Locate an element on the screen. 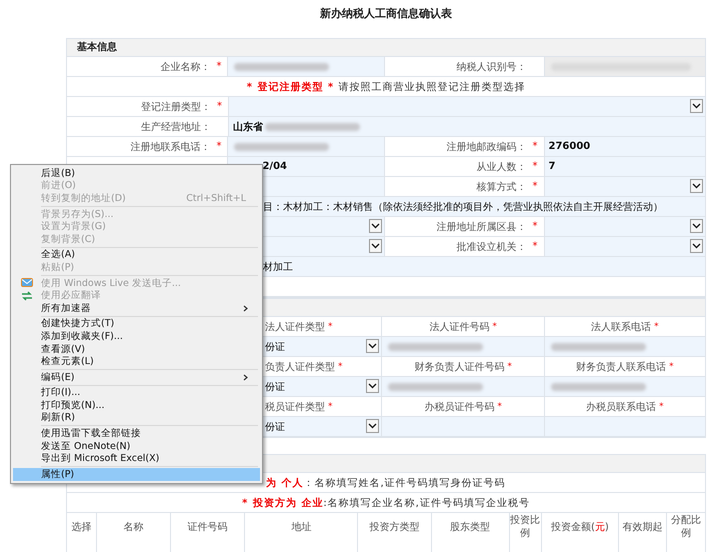  input-field: 山东省 is located at coordinates (467, 126).